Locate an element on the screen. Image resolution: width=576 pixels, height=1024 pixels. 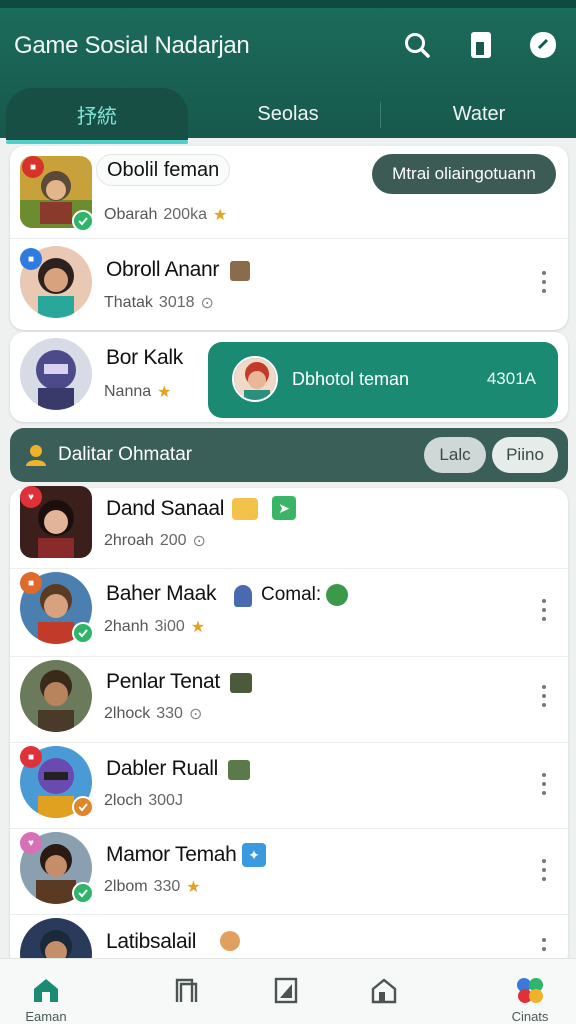
bookmark-icon is located at coordinates (481, 45).